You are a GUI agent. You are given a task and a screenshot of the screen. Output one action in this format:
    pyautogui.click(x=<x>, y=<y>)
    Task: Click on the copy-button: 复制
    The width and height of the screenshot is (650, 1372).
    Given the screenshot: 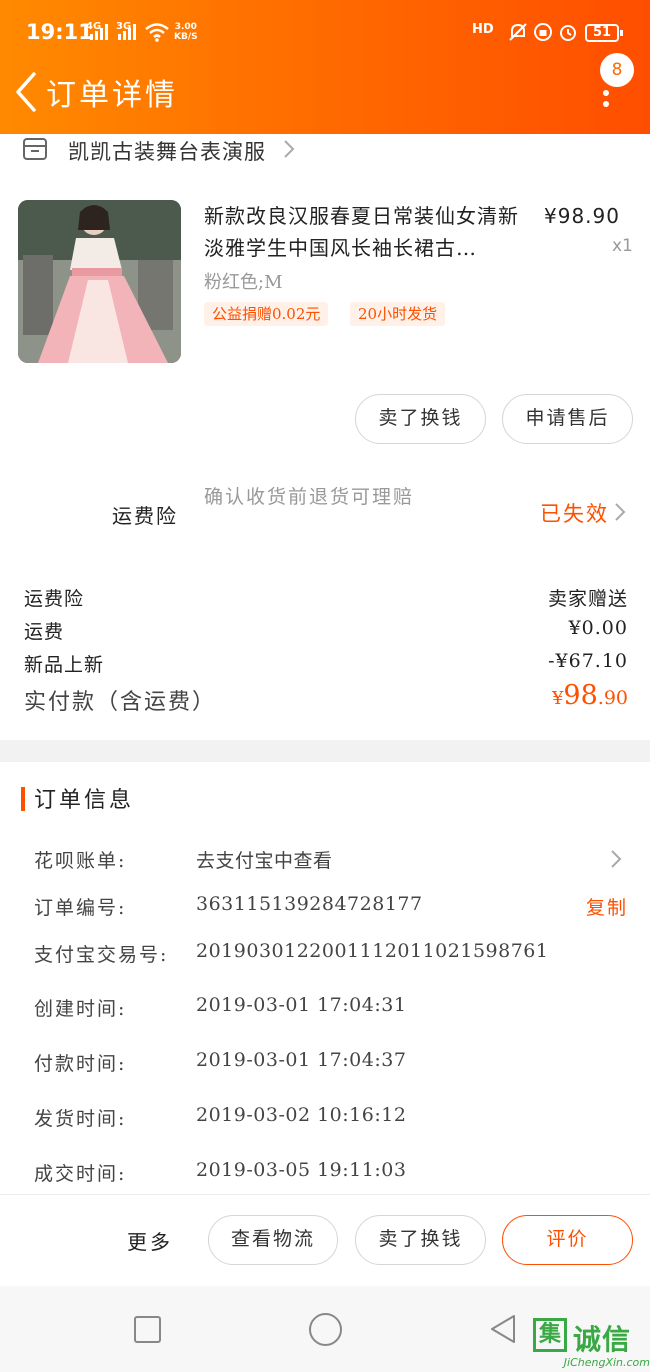 What is the action you would take?
    pyautogui.click(x=607, y=906)
    